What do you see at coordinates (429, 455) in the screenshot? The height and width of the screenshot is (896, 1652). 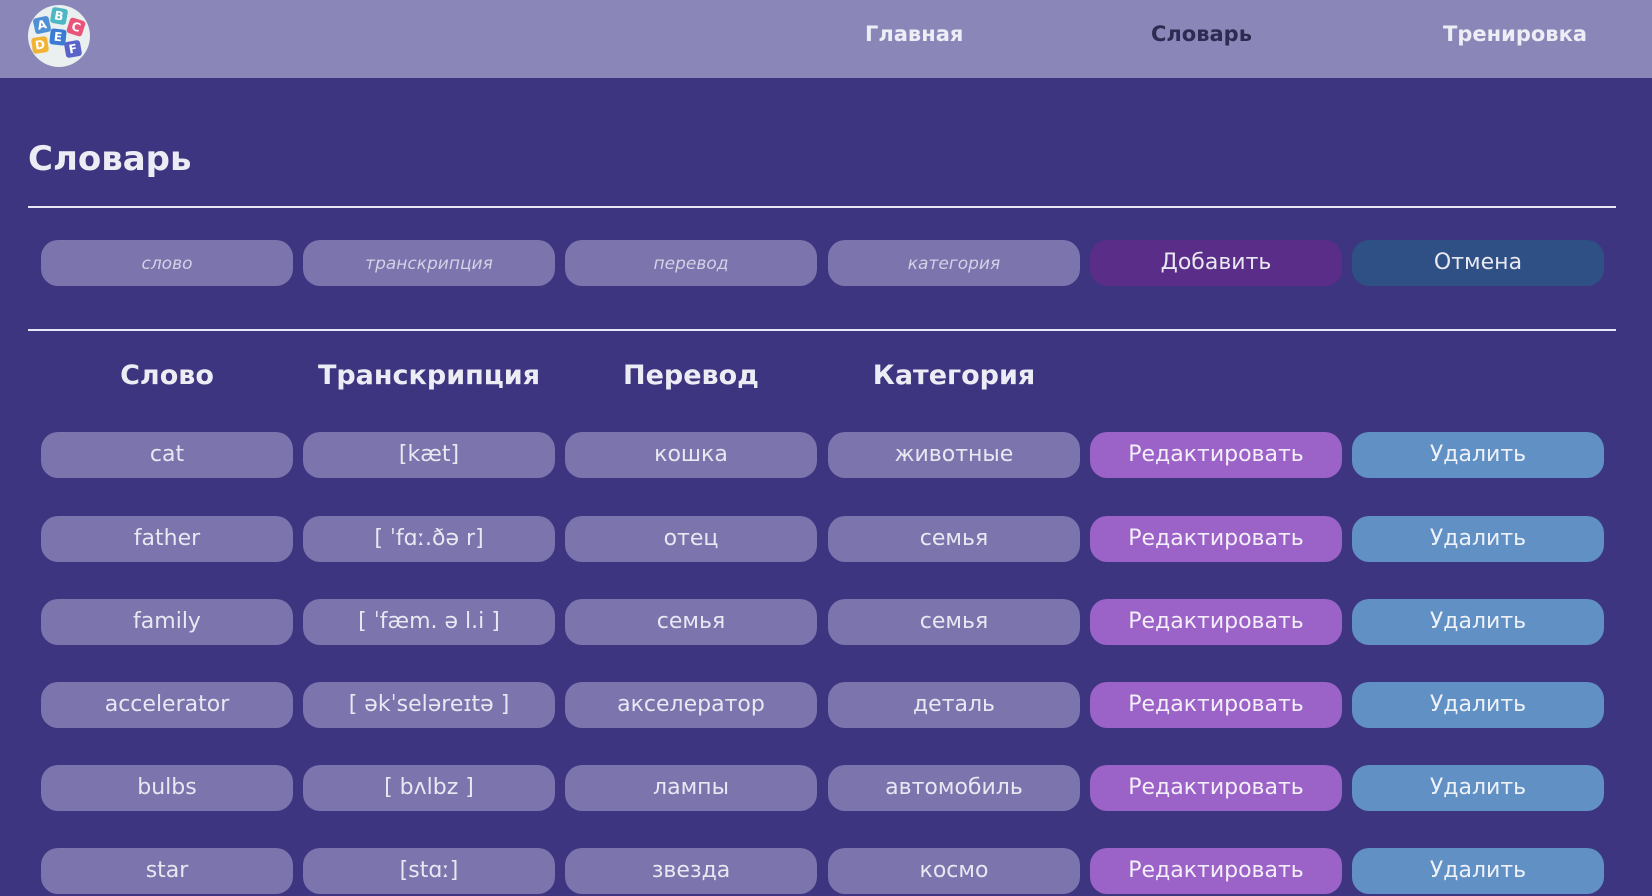 I see `transcription-cell: [kæt]` at bounding box center [429, 455].